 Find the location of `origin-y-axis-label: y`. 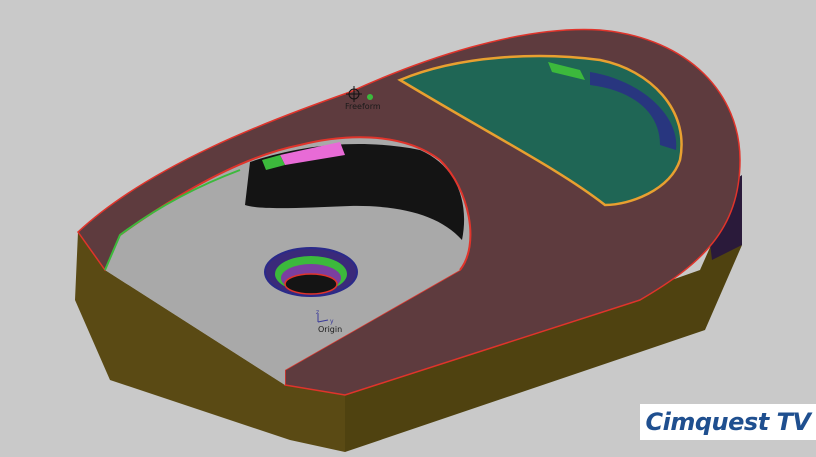

origin-y-axis-label: y is located at coordinates (332, 321).